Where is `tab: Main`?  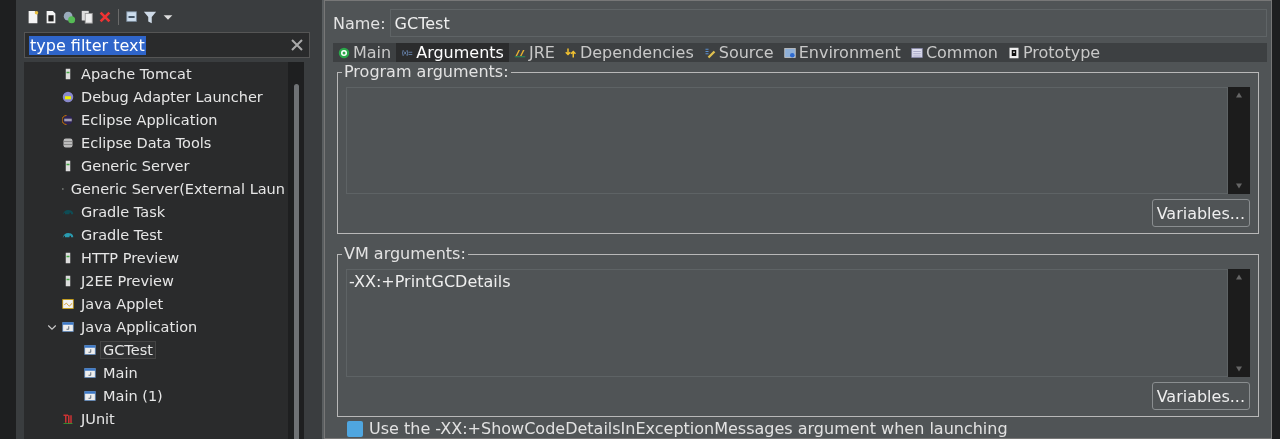 tab: Main is located at coordinates (365, 52).